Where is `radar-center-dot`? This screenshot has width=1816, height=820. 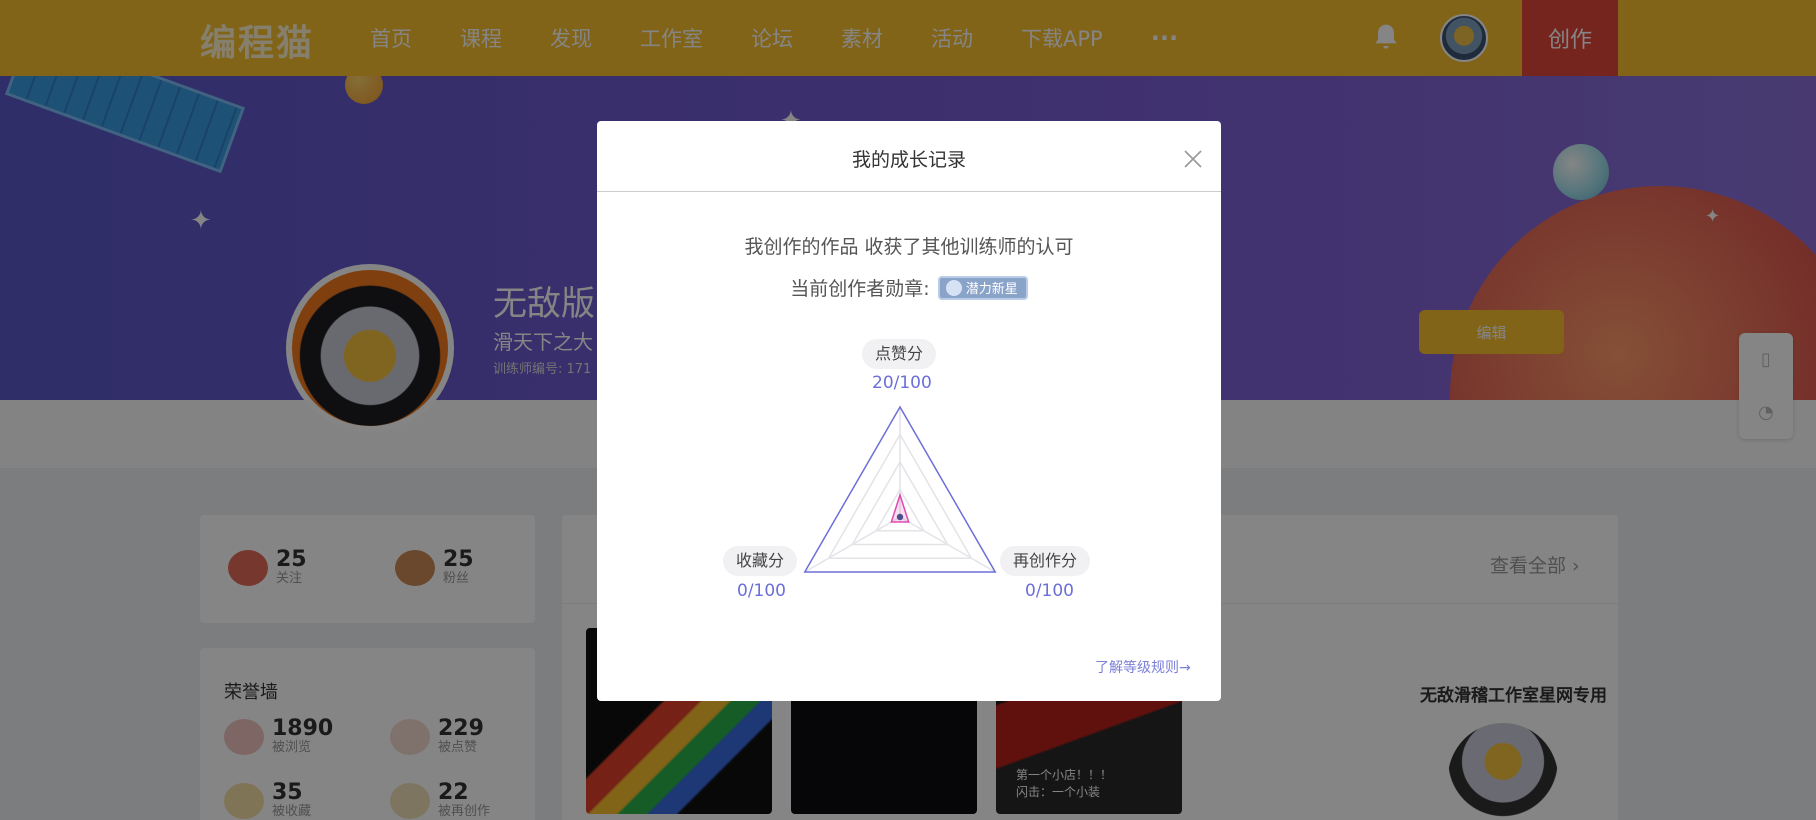 radar-center-dot is located at coordinates (900, 517).